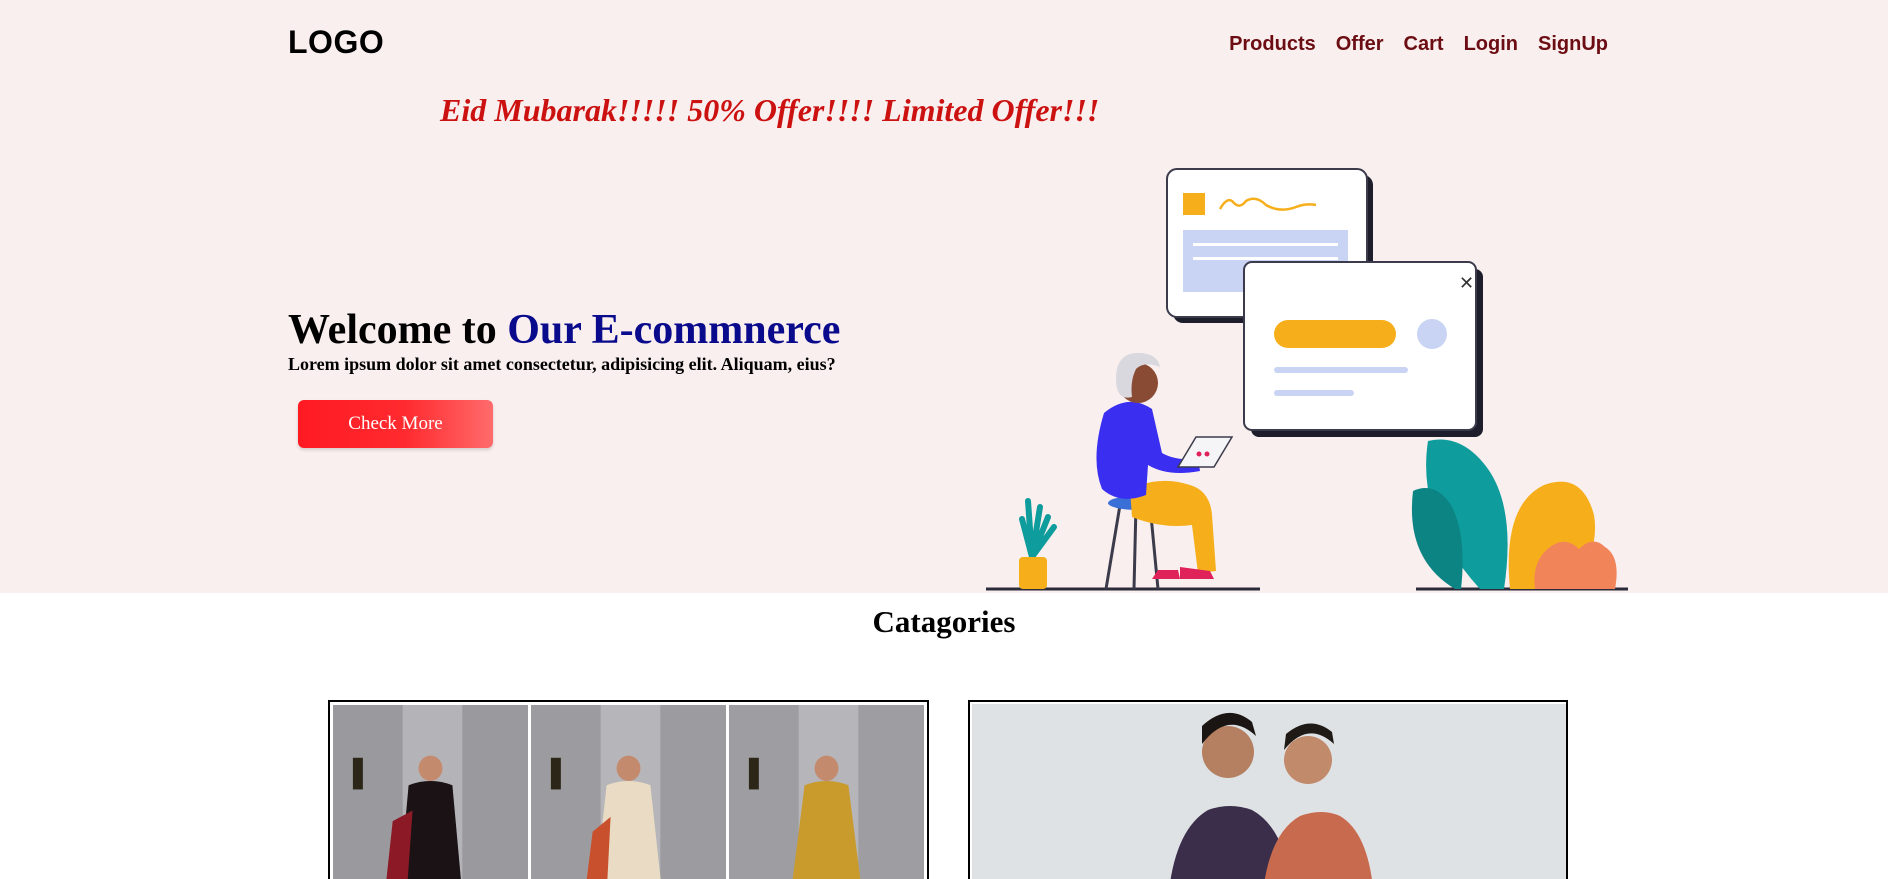  What do you see at coordinates (1194, 204) in the screenshot?
I see `orange-square` at bounding box center [1194, 204].